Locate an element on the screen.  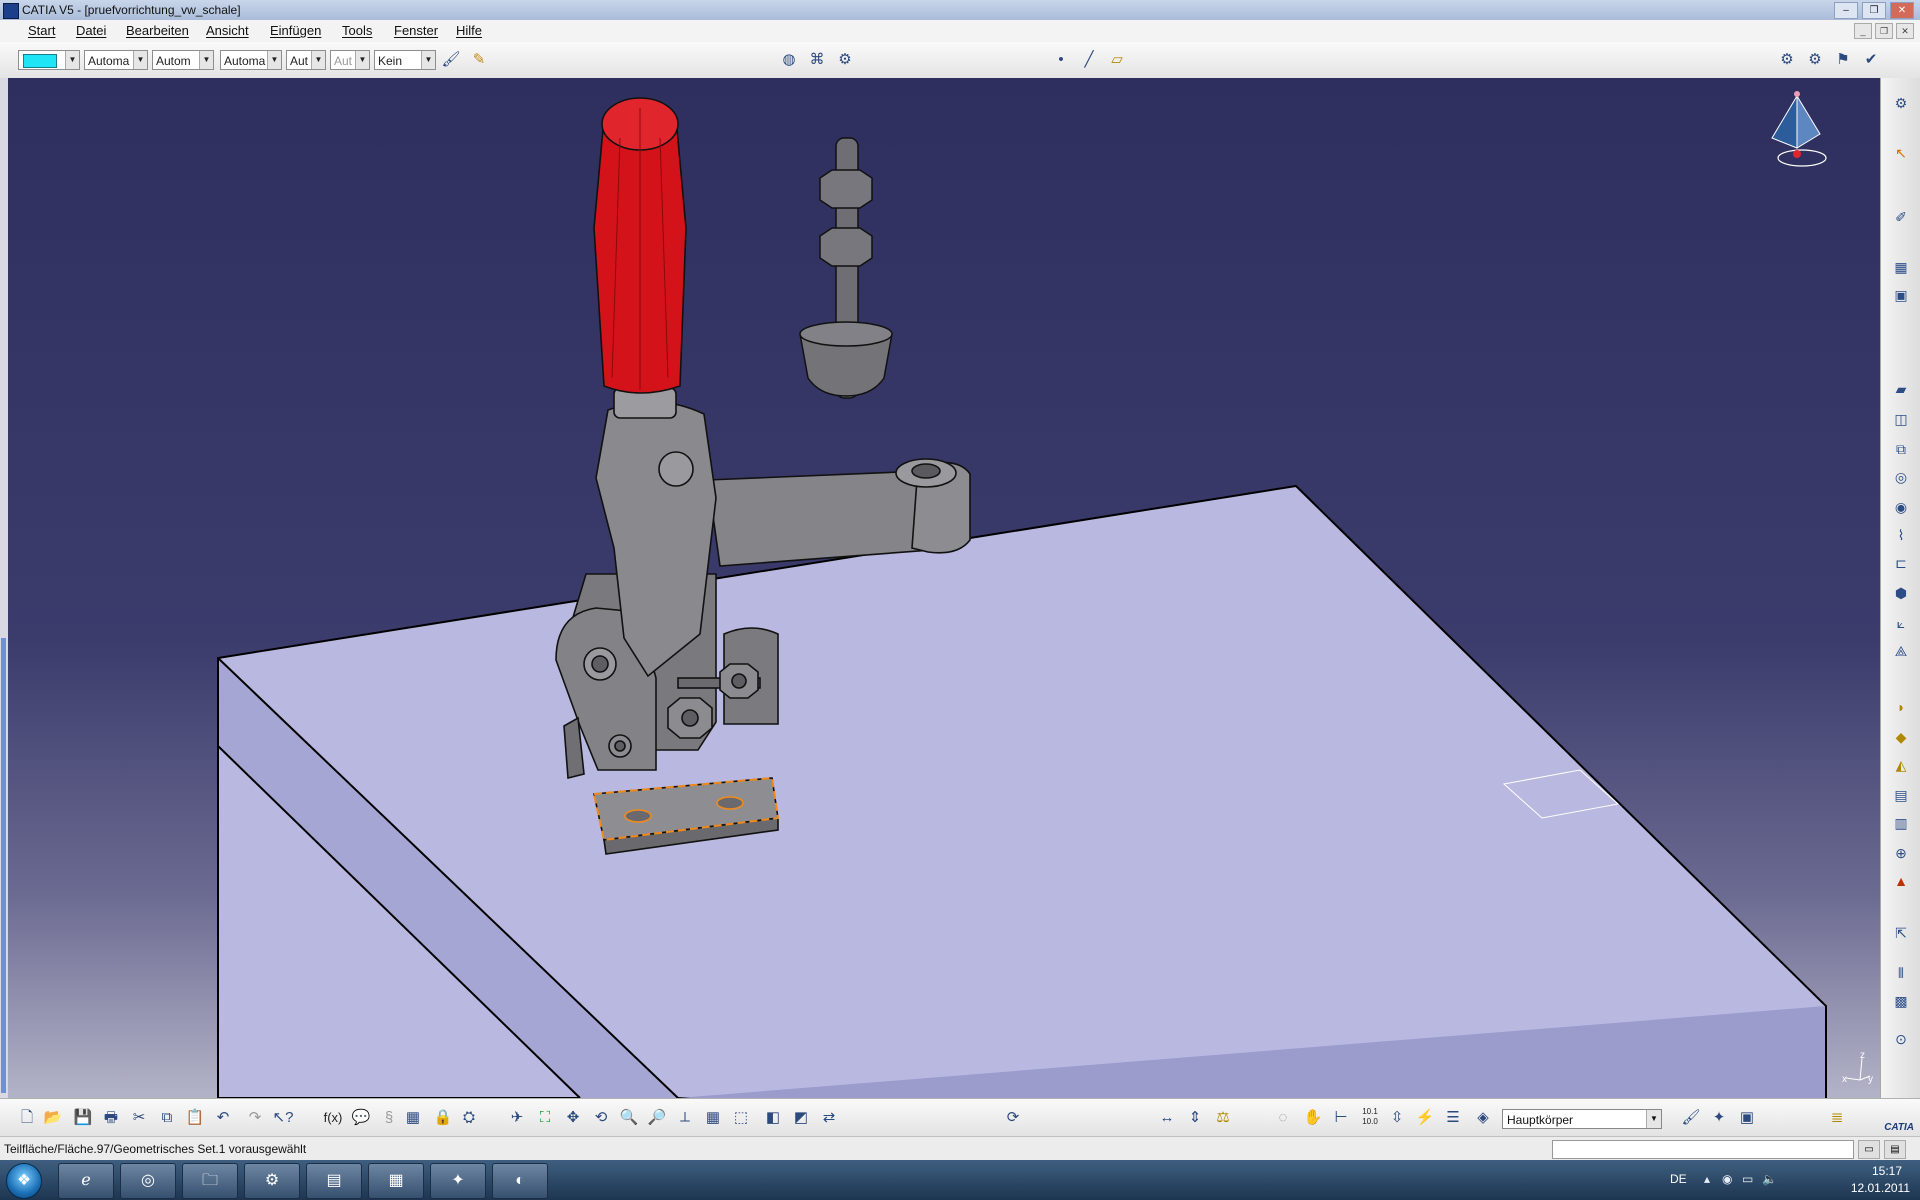
swap-space-icon: ⇄ is located at coordinates (829, 1118).